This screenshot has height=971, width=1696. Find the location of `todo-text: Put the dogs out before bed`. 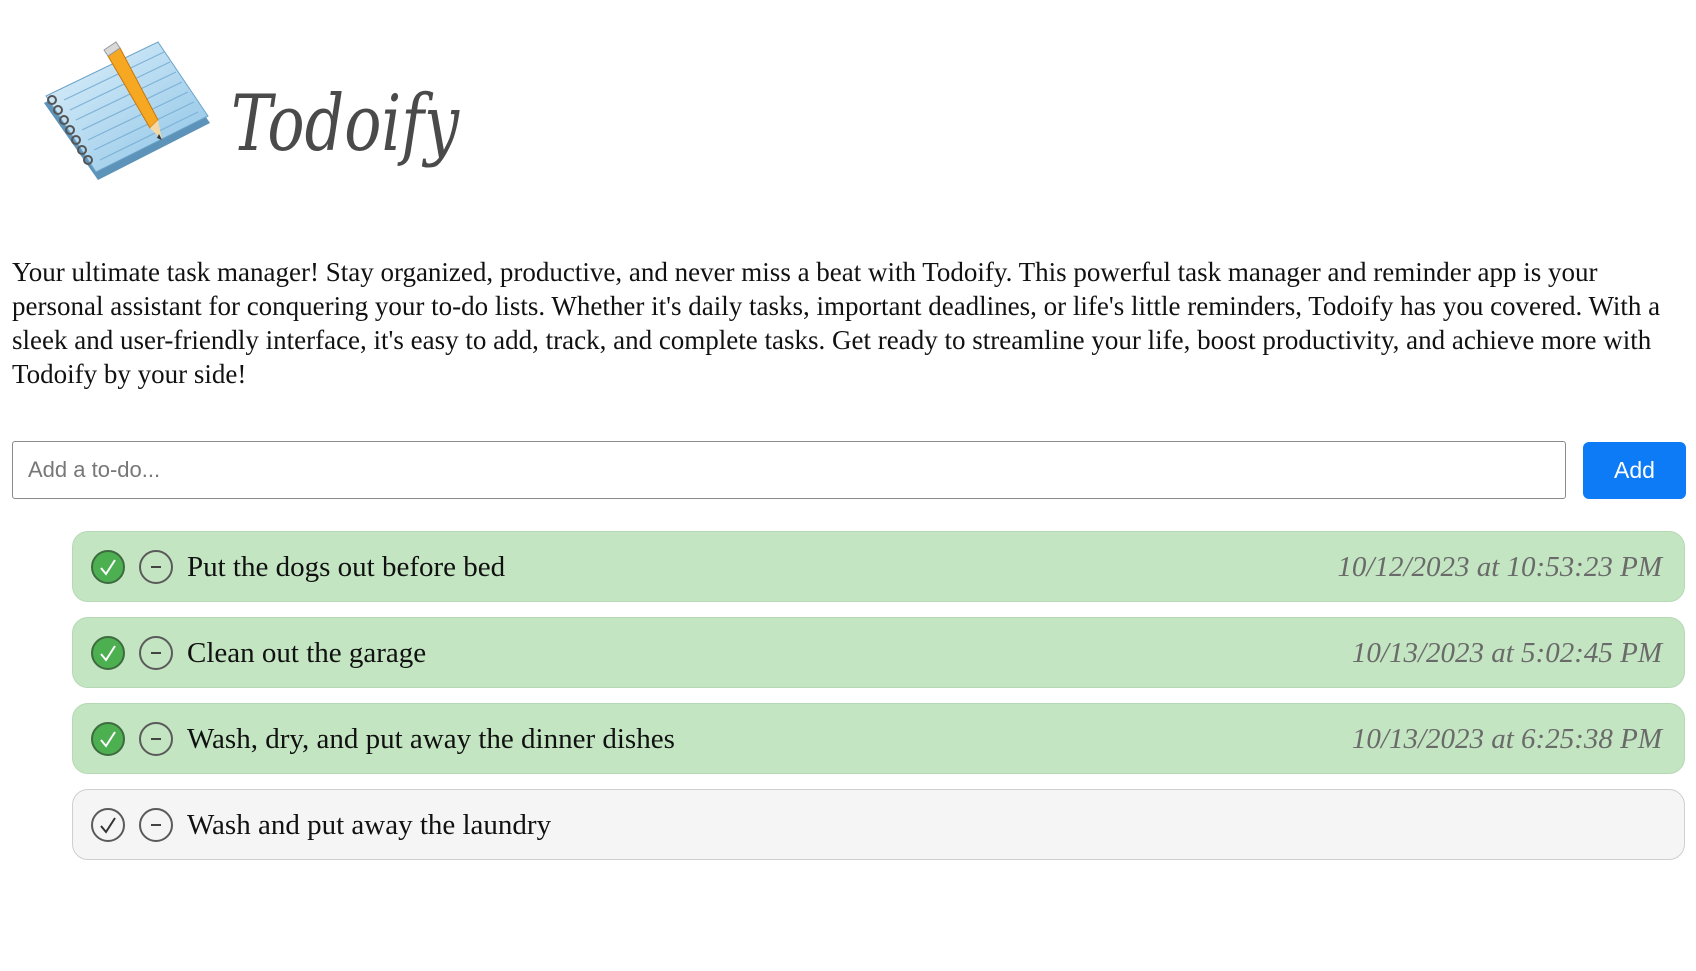

todo-text: Put the dogs out before bed is located at coordinates (346, 567).